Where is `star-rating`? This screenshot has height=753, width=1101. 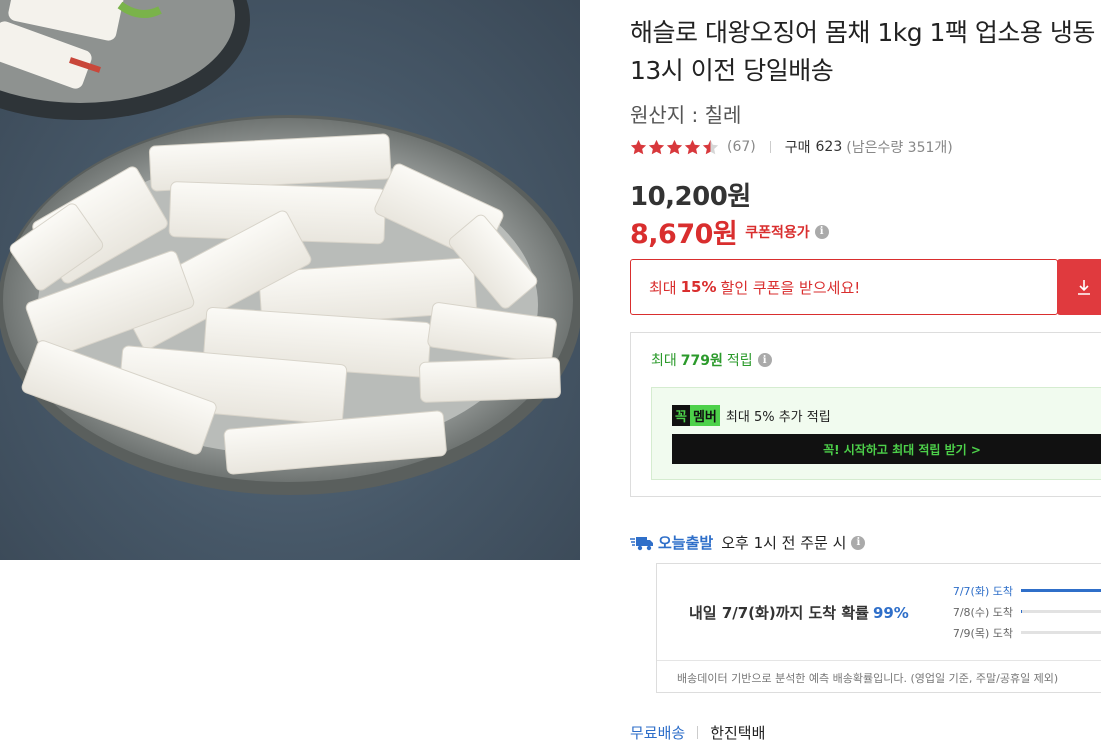 star-rating is located at coordinates (674, 147).